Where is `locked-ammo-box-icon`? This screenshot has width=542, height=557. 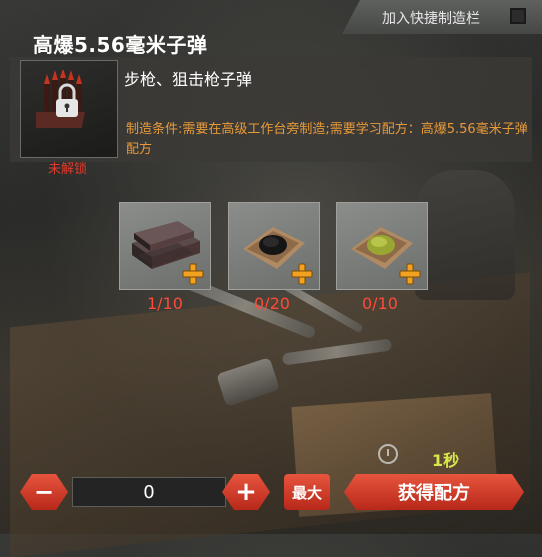
locked-ammo-box-icon is located at coordinates (61, 99).